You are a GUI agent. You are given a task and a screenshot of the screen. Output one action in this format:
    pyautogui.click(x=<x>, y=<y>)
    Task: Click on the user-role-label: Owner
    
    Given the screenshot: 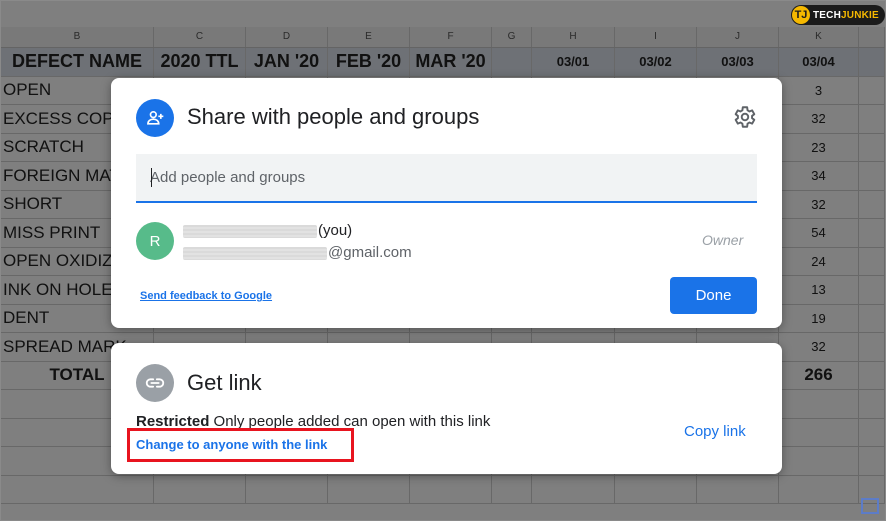 What is the action you would take?
    pyautogui.click(x=723, y=240)
    